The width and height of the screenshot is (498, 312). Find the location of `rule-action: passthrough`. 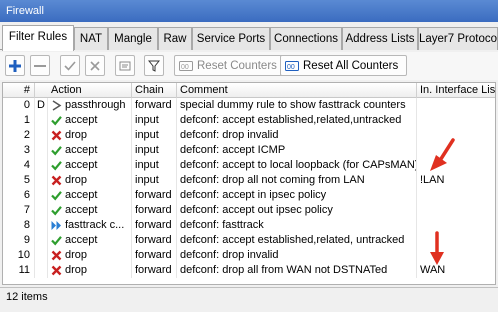

rule-action: passthrough is located at coordinates (90, 105).